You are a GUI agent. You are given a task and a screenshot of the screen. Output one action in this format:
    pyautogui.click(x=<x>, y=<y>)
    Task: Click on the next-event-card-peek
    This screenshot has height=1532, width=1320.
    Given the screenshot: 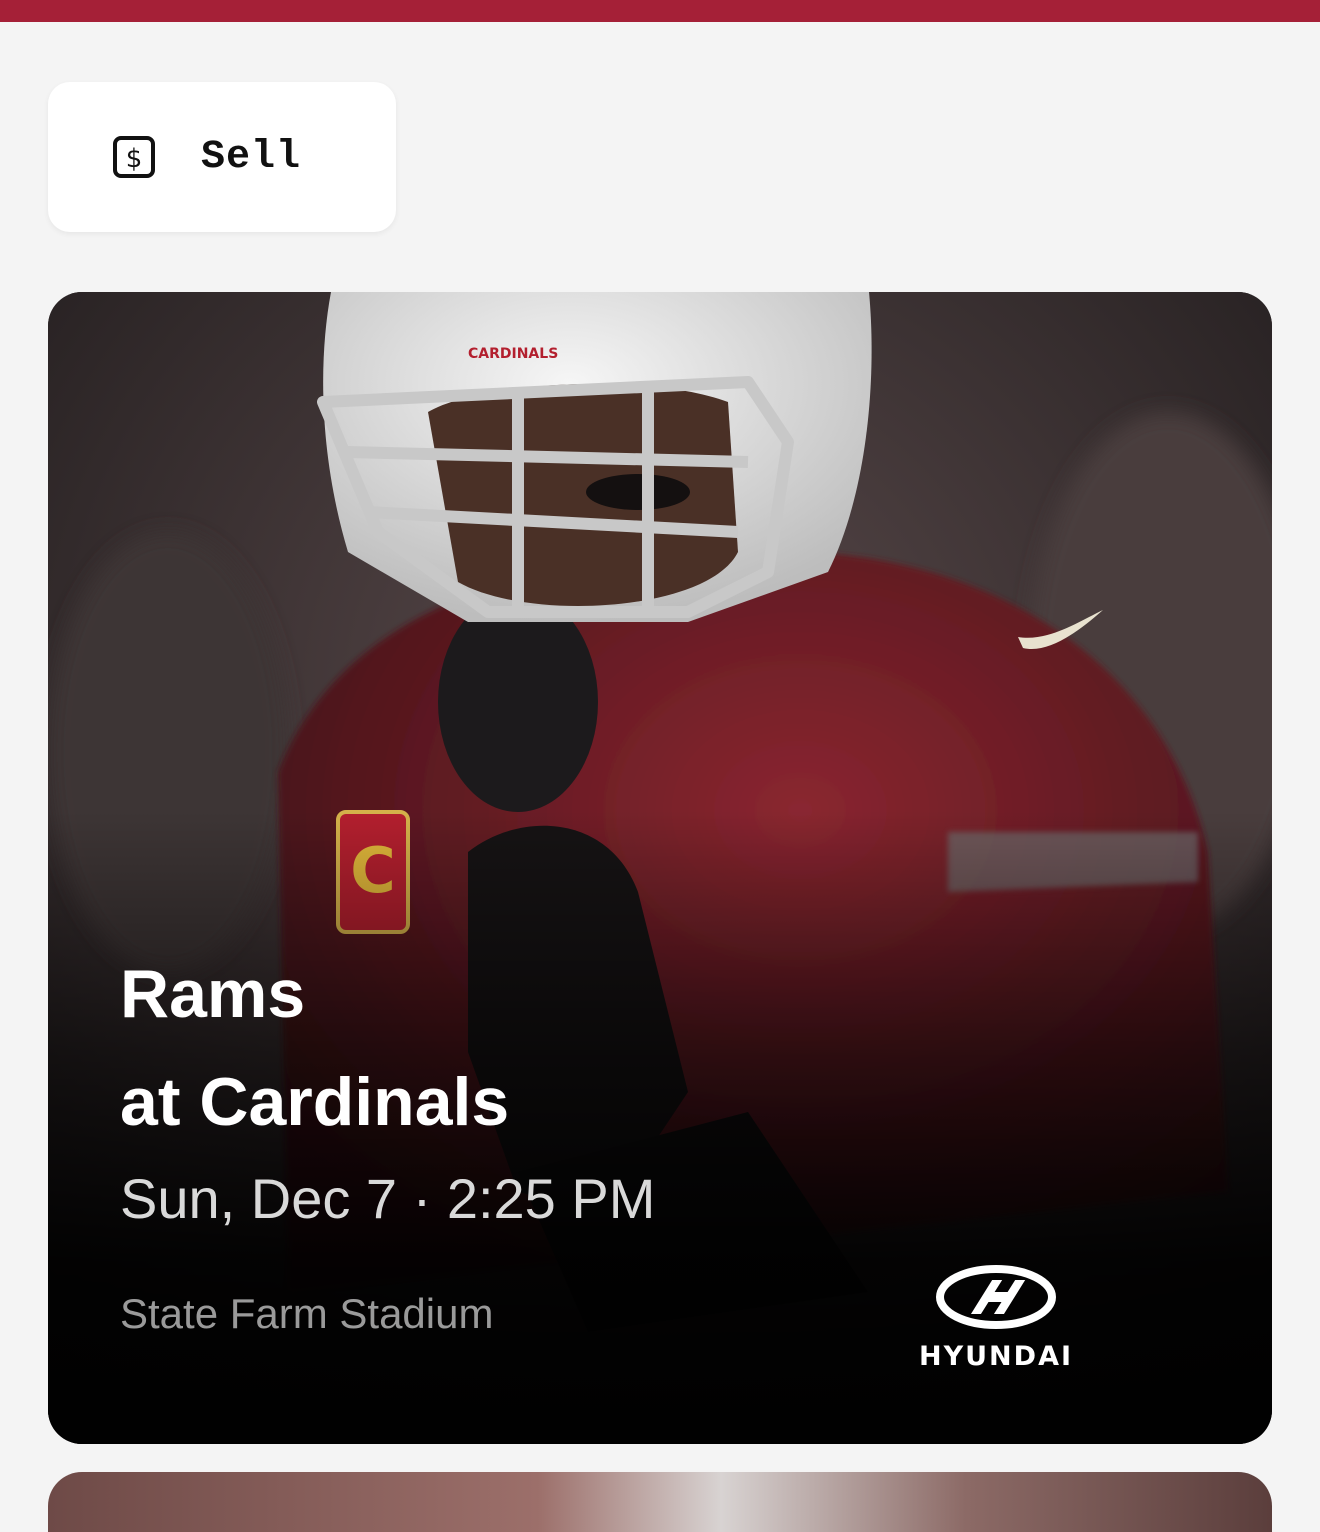 What is the action you would take?
    pyautogui.click(x=660, y=1502)
    